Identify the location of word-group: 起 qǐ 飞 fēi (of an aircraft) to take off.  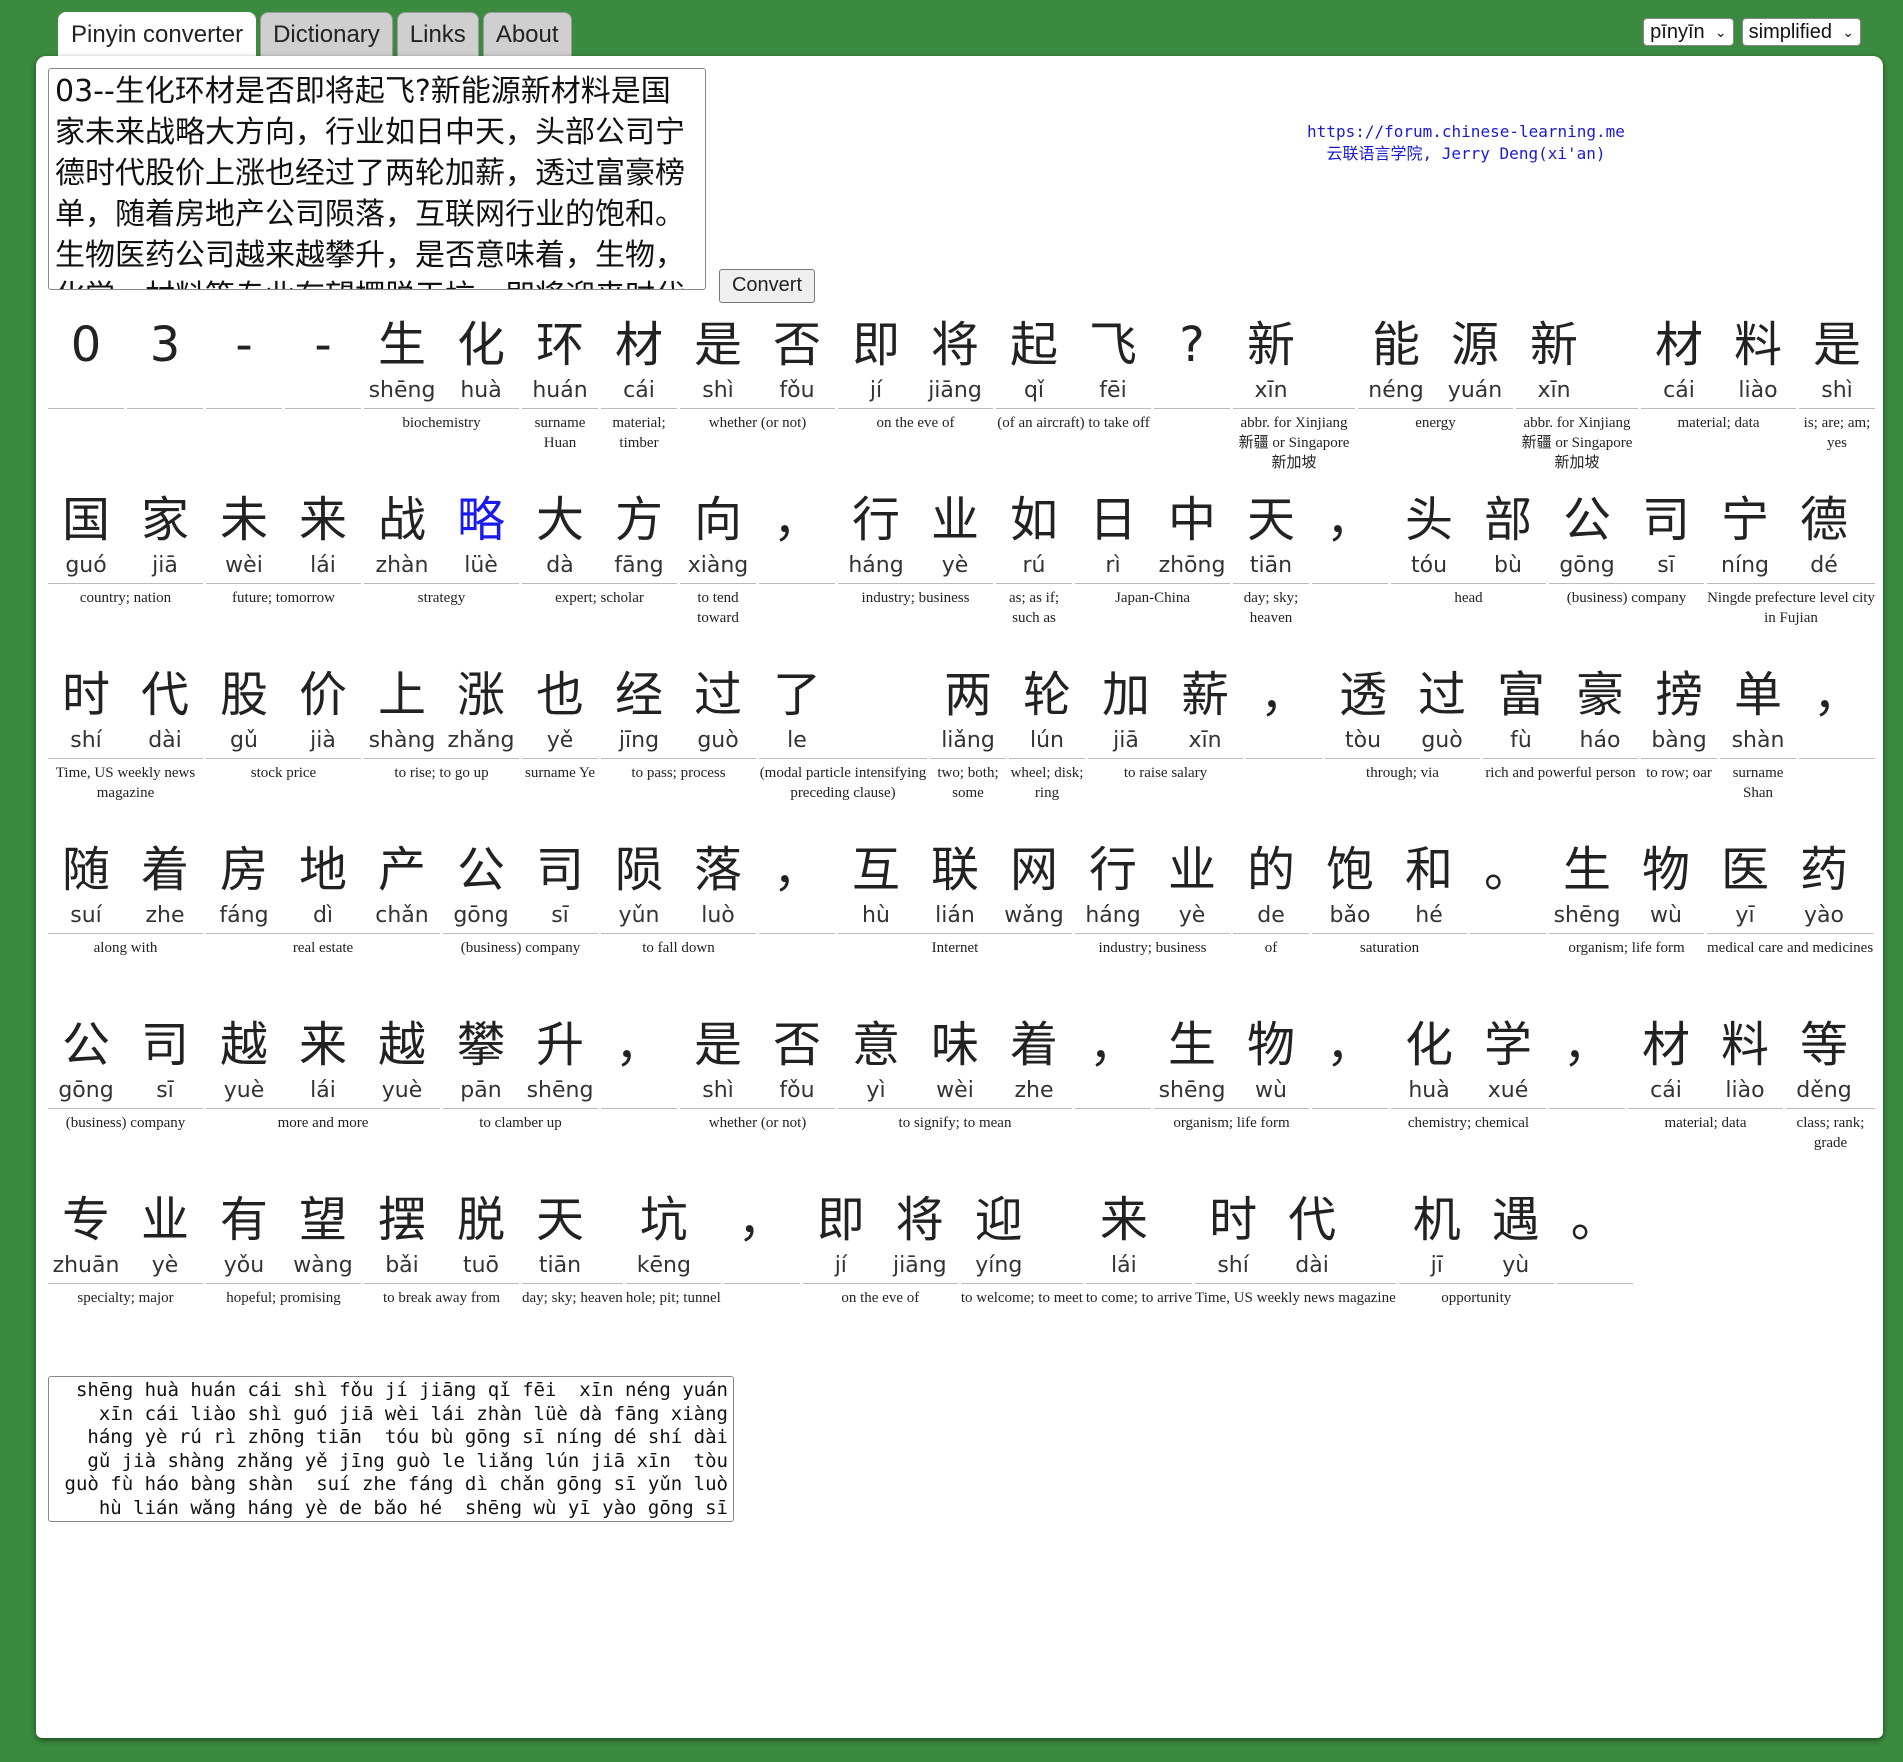
(1073, 373).